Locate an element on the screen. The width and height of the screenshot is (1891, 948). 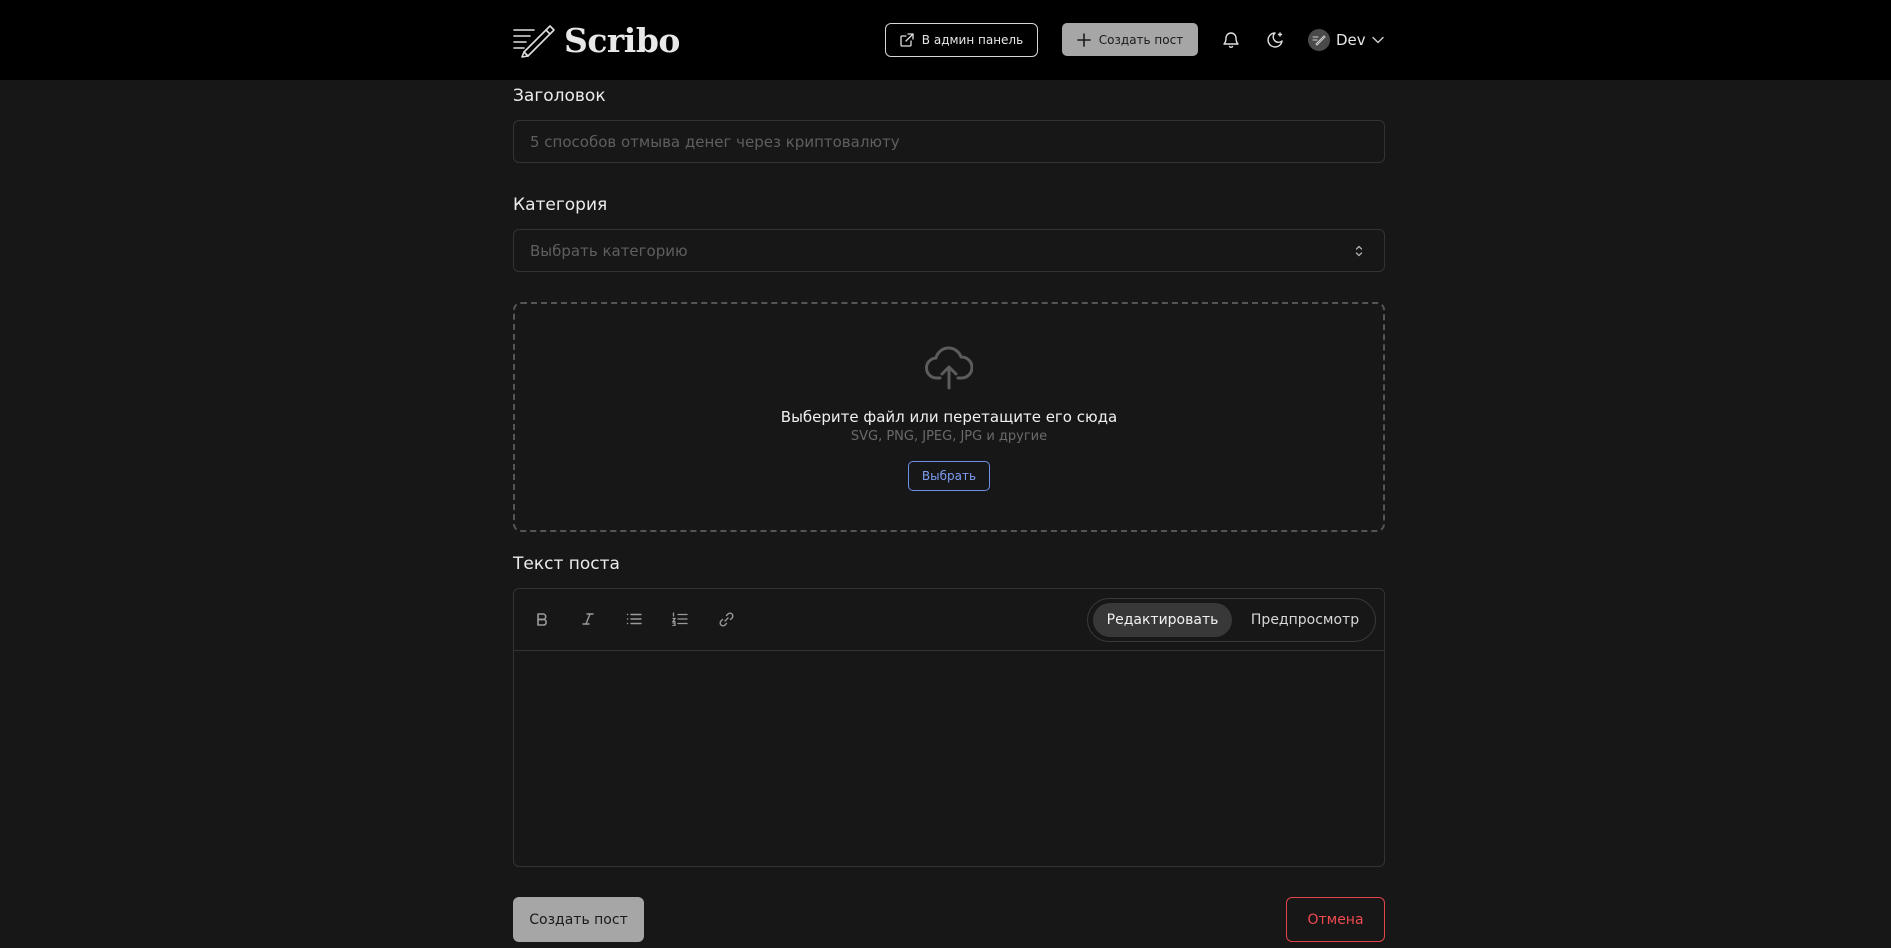
editor-mode-toggle: Редактировать Предпросмотр is located at coordinates (1231, 620).